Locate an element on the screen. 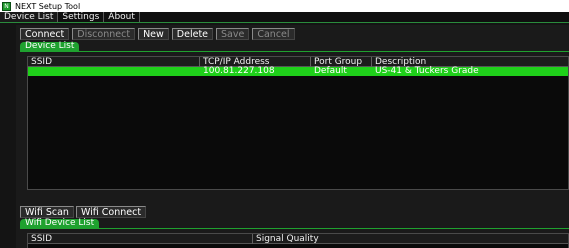  tab-device-list: Device List is located at coordinates (29, 17).